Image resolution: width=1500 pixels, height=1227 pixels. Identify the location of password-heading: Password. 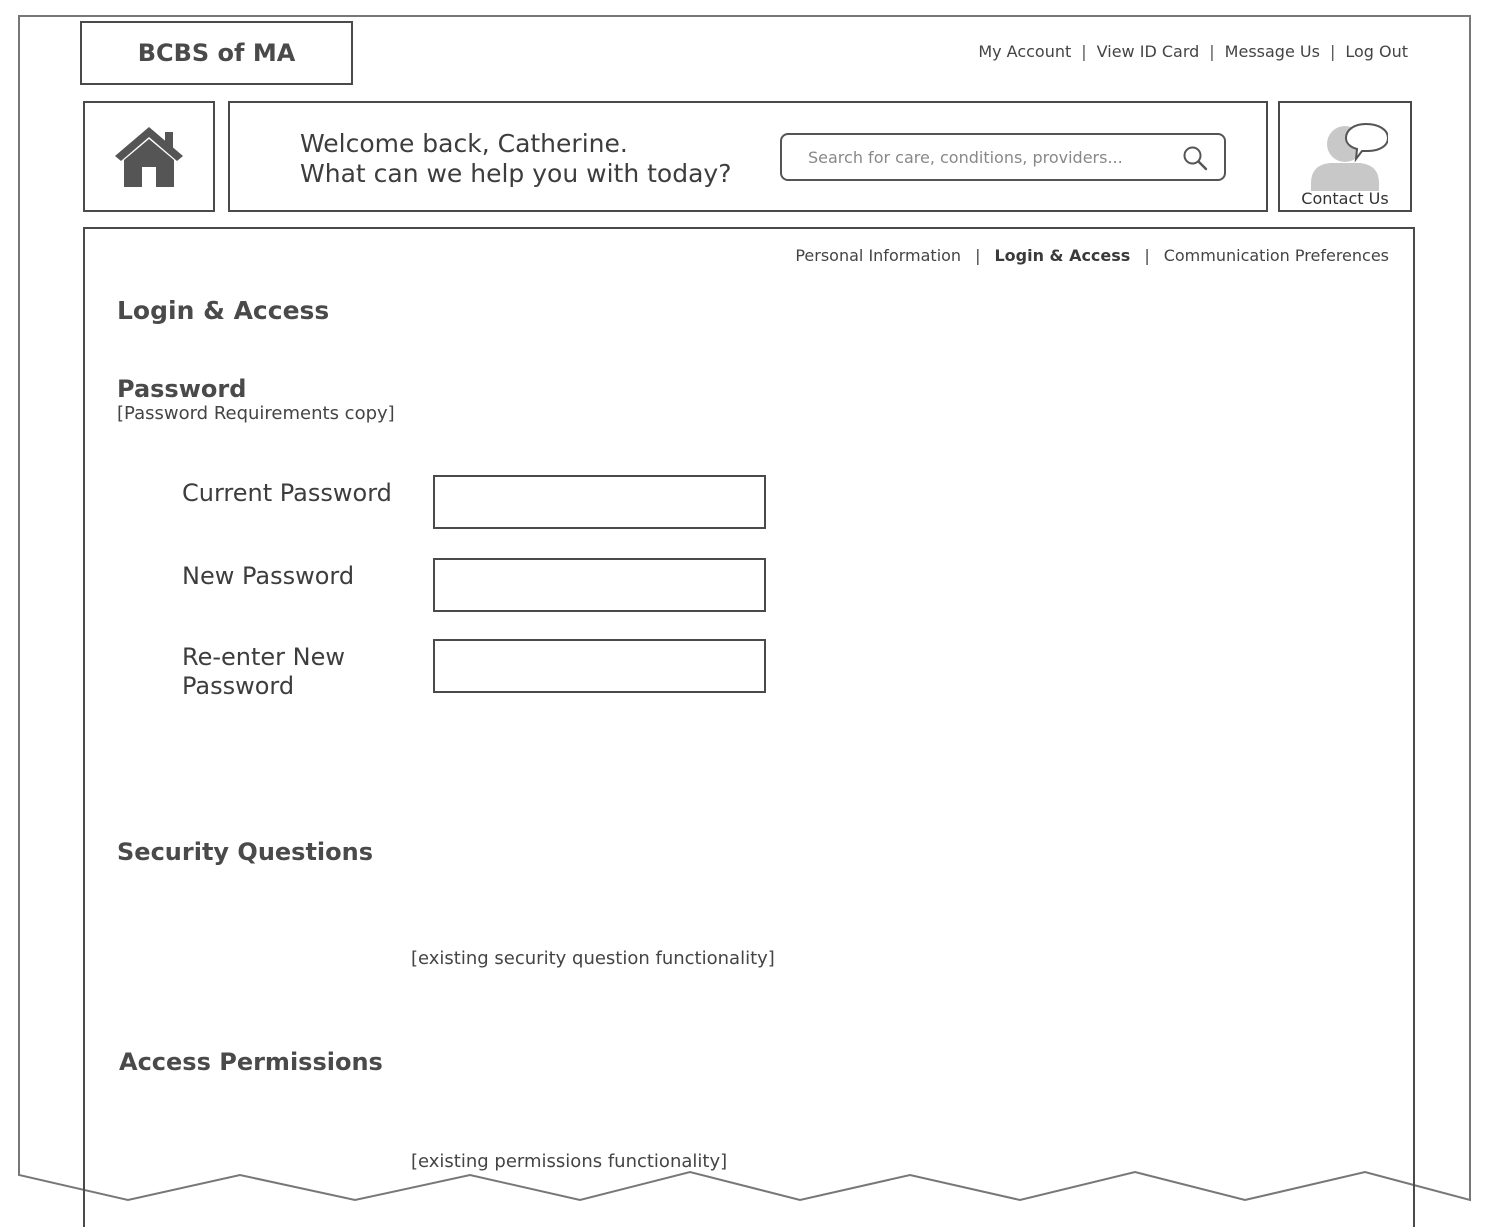
(182, 389).